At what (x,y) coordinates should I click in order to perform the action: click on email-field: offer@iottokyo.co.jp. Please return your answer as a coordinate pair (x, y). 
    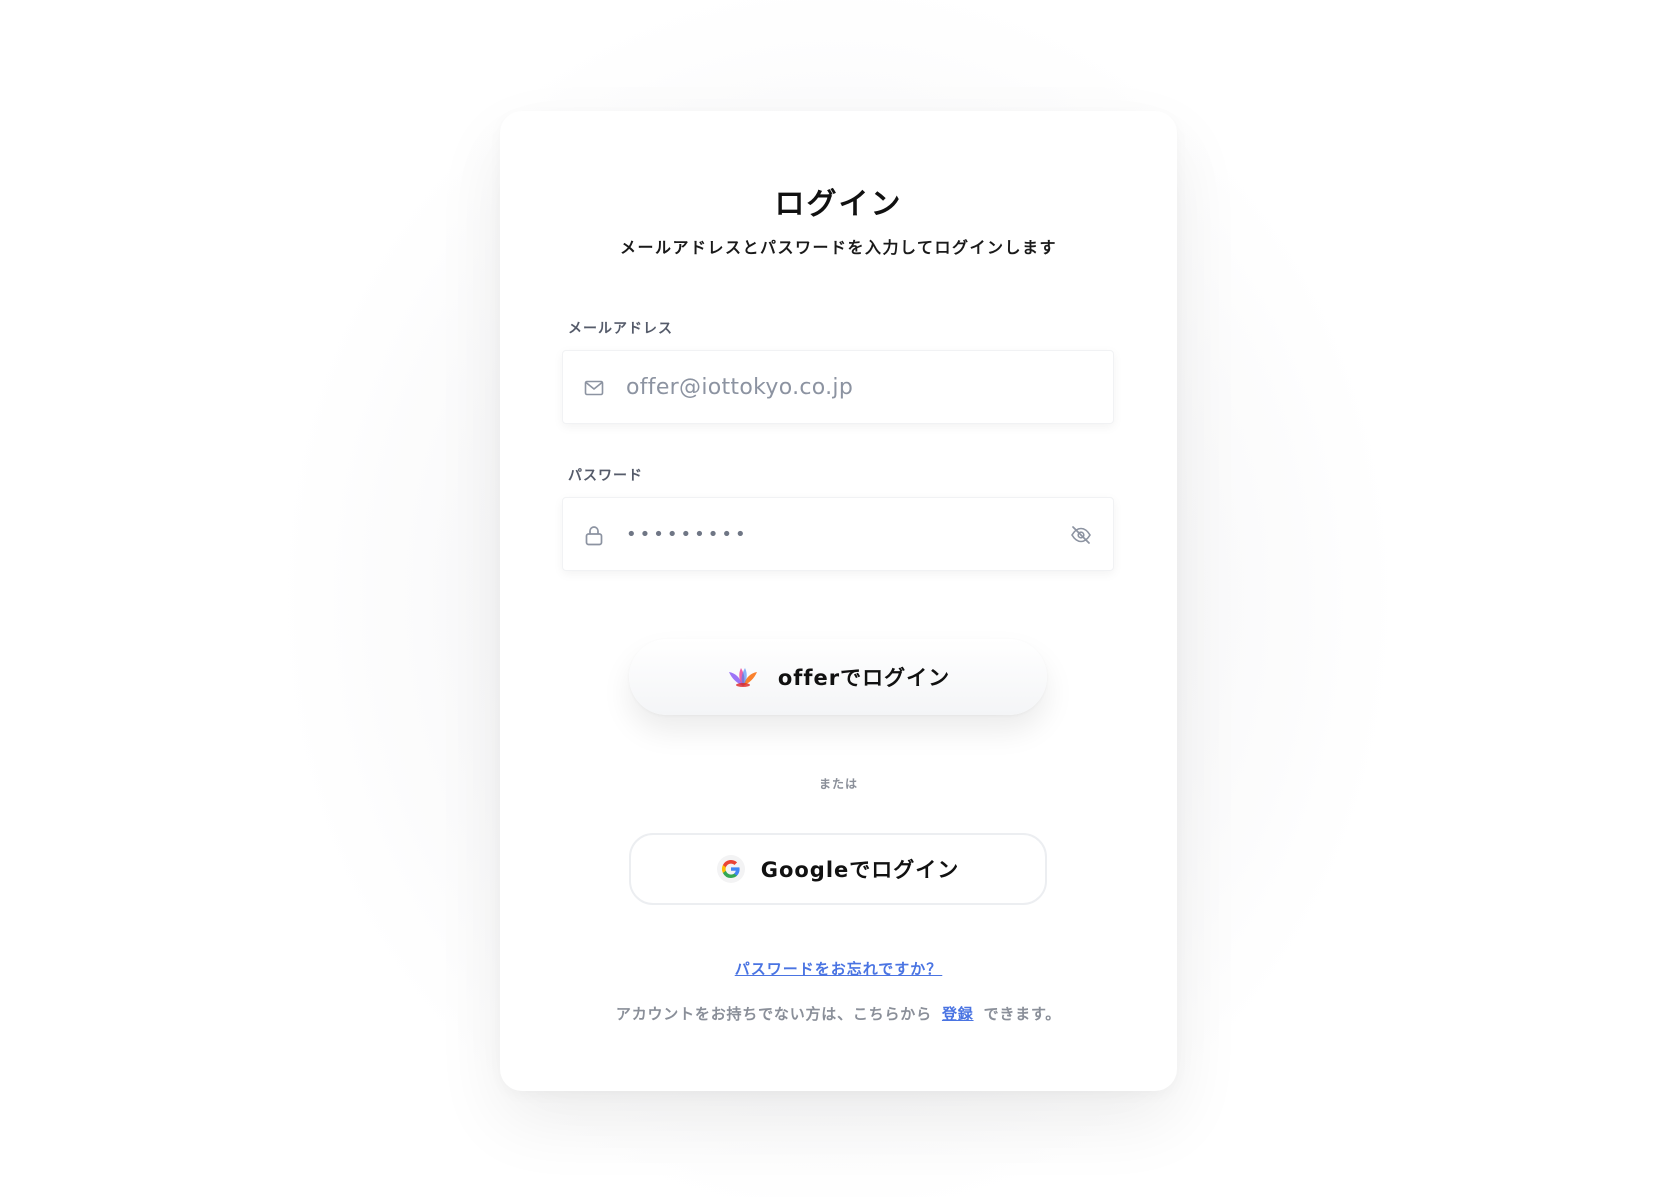
    Looking at the image, I should click on (838, 387).